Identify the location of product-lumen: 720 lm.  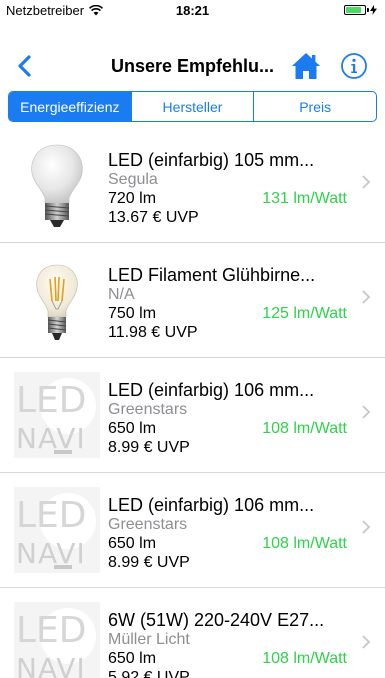
(132, 198).